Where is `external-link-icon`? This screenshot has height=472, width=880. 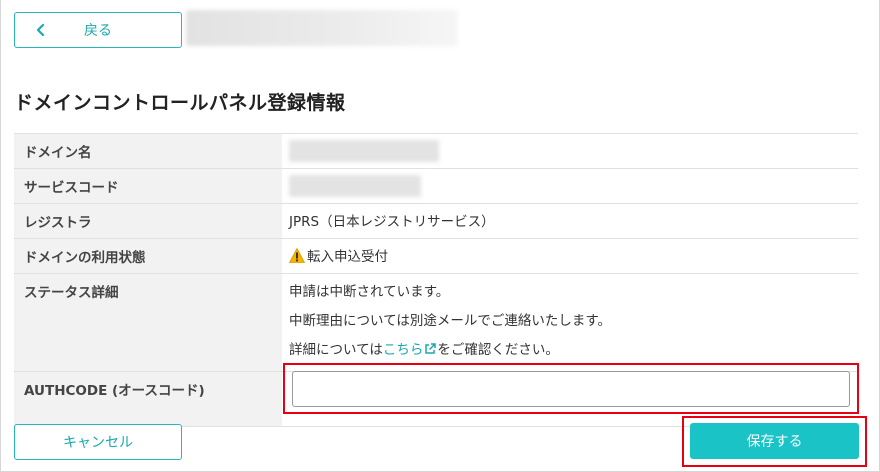 external-link-icon is located at coordinates (431, 348).